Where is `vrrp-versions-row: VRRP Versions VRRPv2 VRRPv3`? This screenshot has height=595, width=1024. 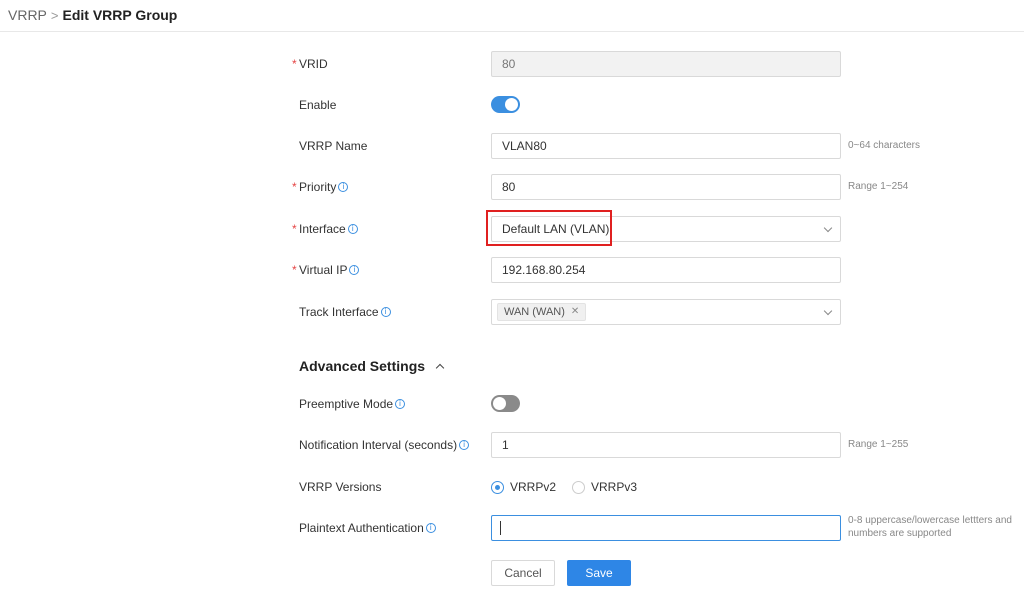 vrrp-versions-row: VRRP Versions VRRPv2 VRRPv3 is located at coordinates (512, 487).